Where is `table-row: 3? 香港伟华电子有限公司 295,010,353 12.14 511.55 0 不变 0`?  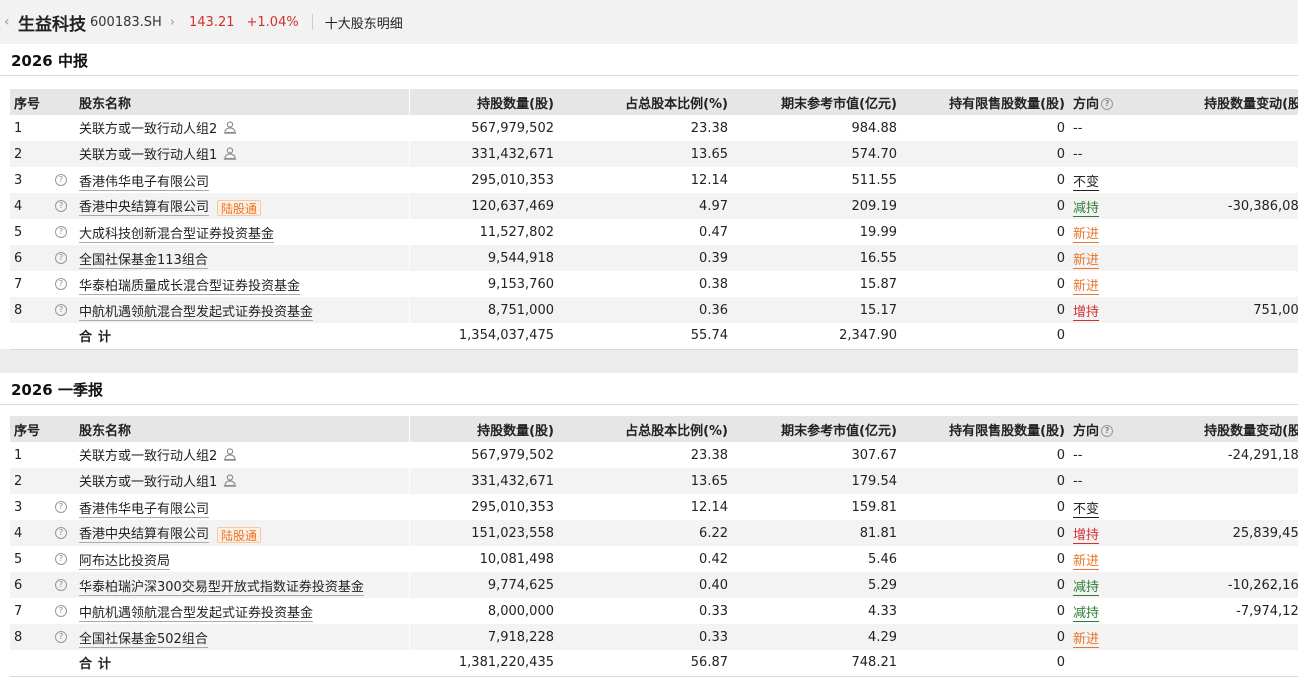
table-row: 3? 香港伟华电子有限公司 295,010,353 12.14 511.55 0 不变 0 is located at coordinates (654, 180).